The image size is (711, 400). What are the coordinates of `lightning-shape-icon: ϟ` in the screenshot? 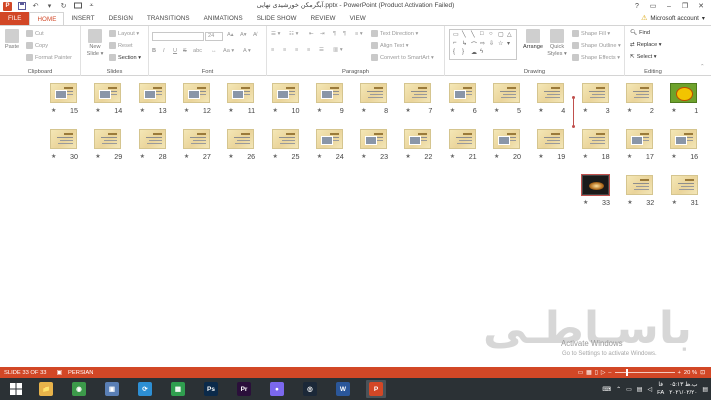 It's located at (481, 52).